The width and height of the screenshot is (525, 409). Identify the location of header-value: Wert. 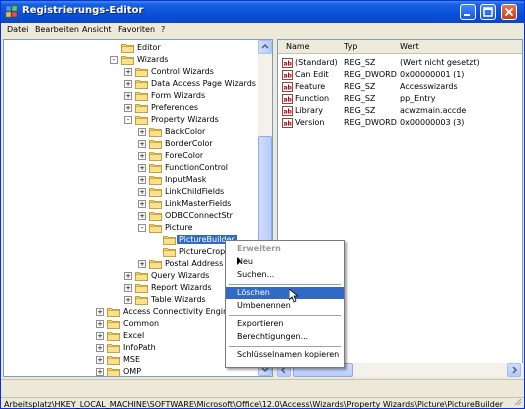
(409, 46).